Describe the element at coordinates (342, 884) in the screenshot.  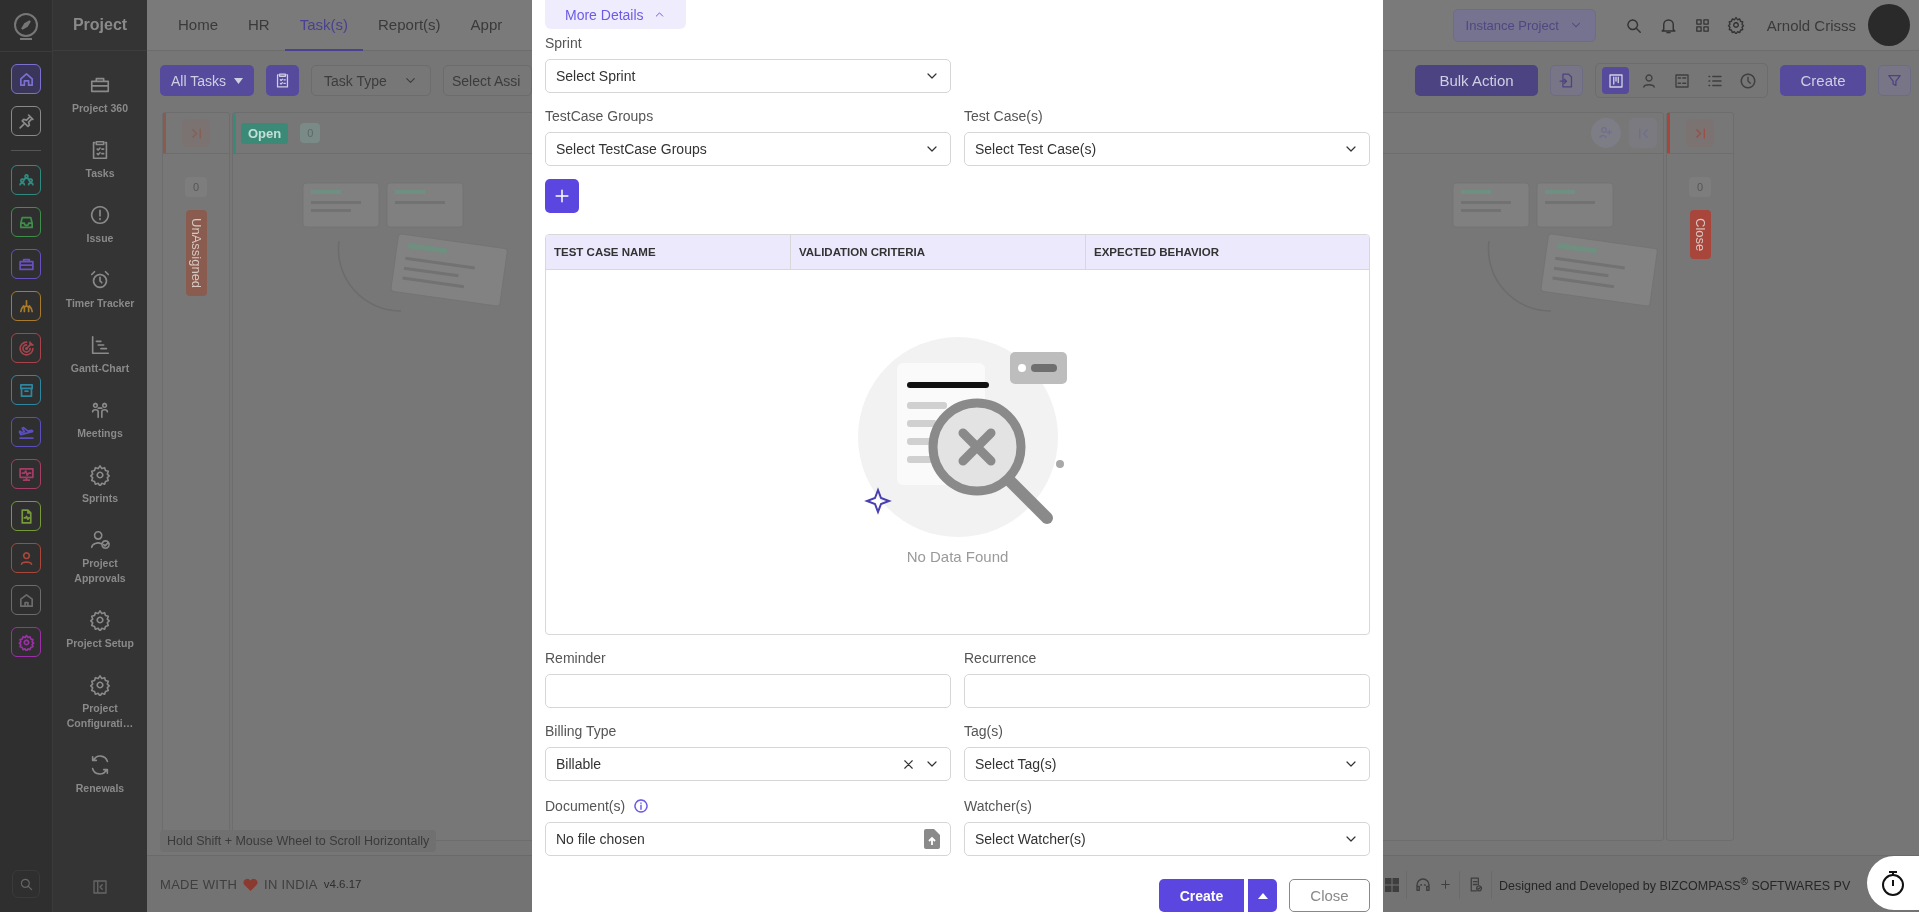
I see `version-label: v4.6.17` at that location.